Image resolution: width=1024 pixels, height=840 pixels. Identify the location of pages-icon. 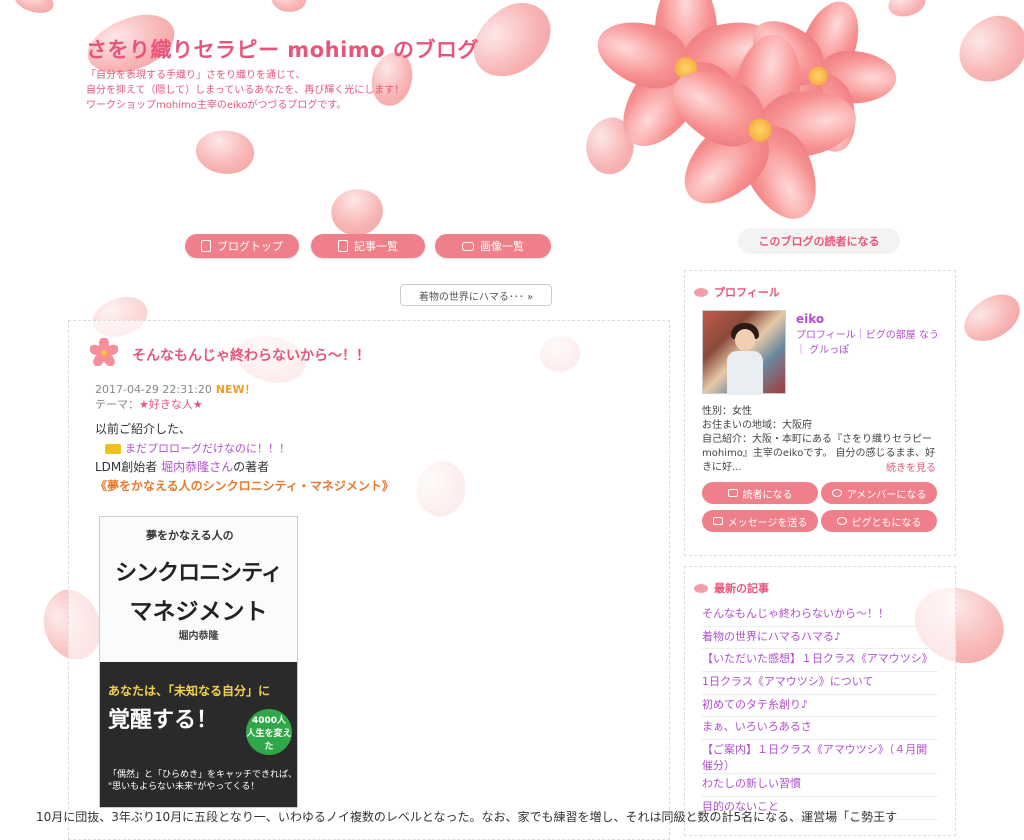
(343, 246).